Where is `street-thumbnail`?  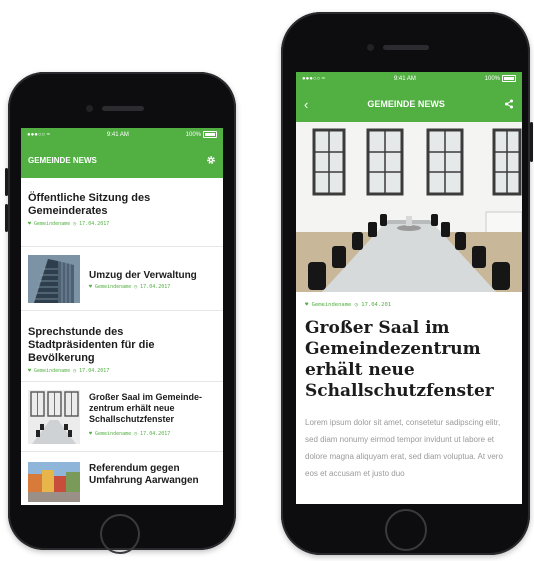
street-thumbnail is located at coordinates (54, 482).